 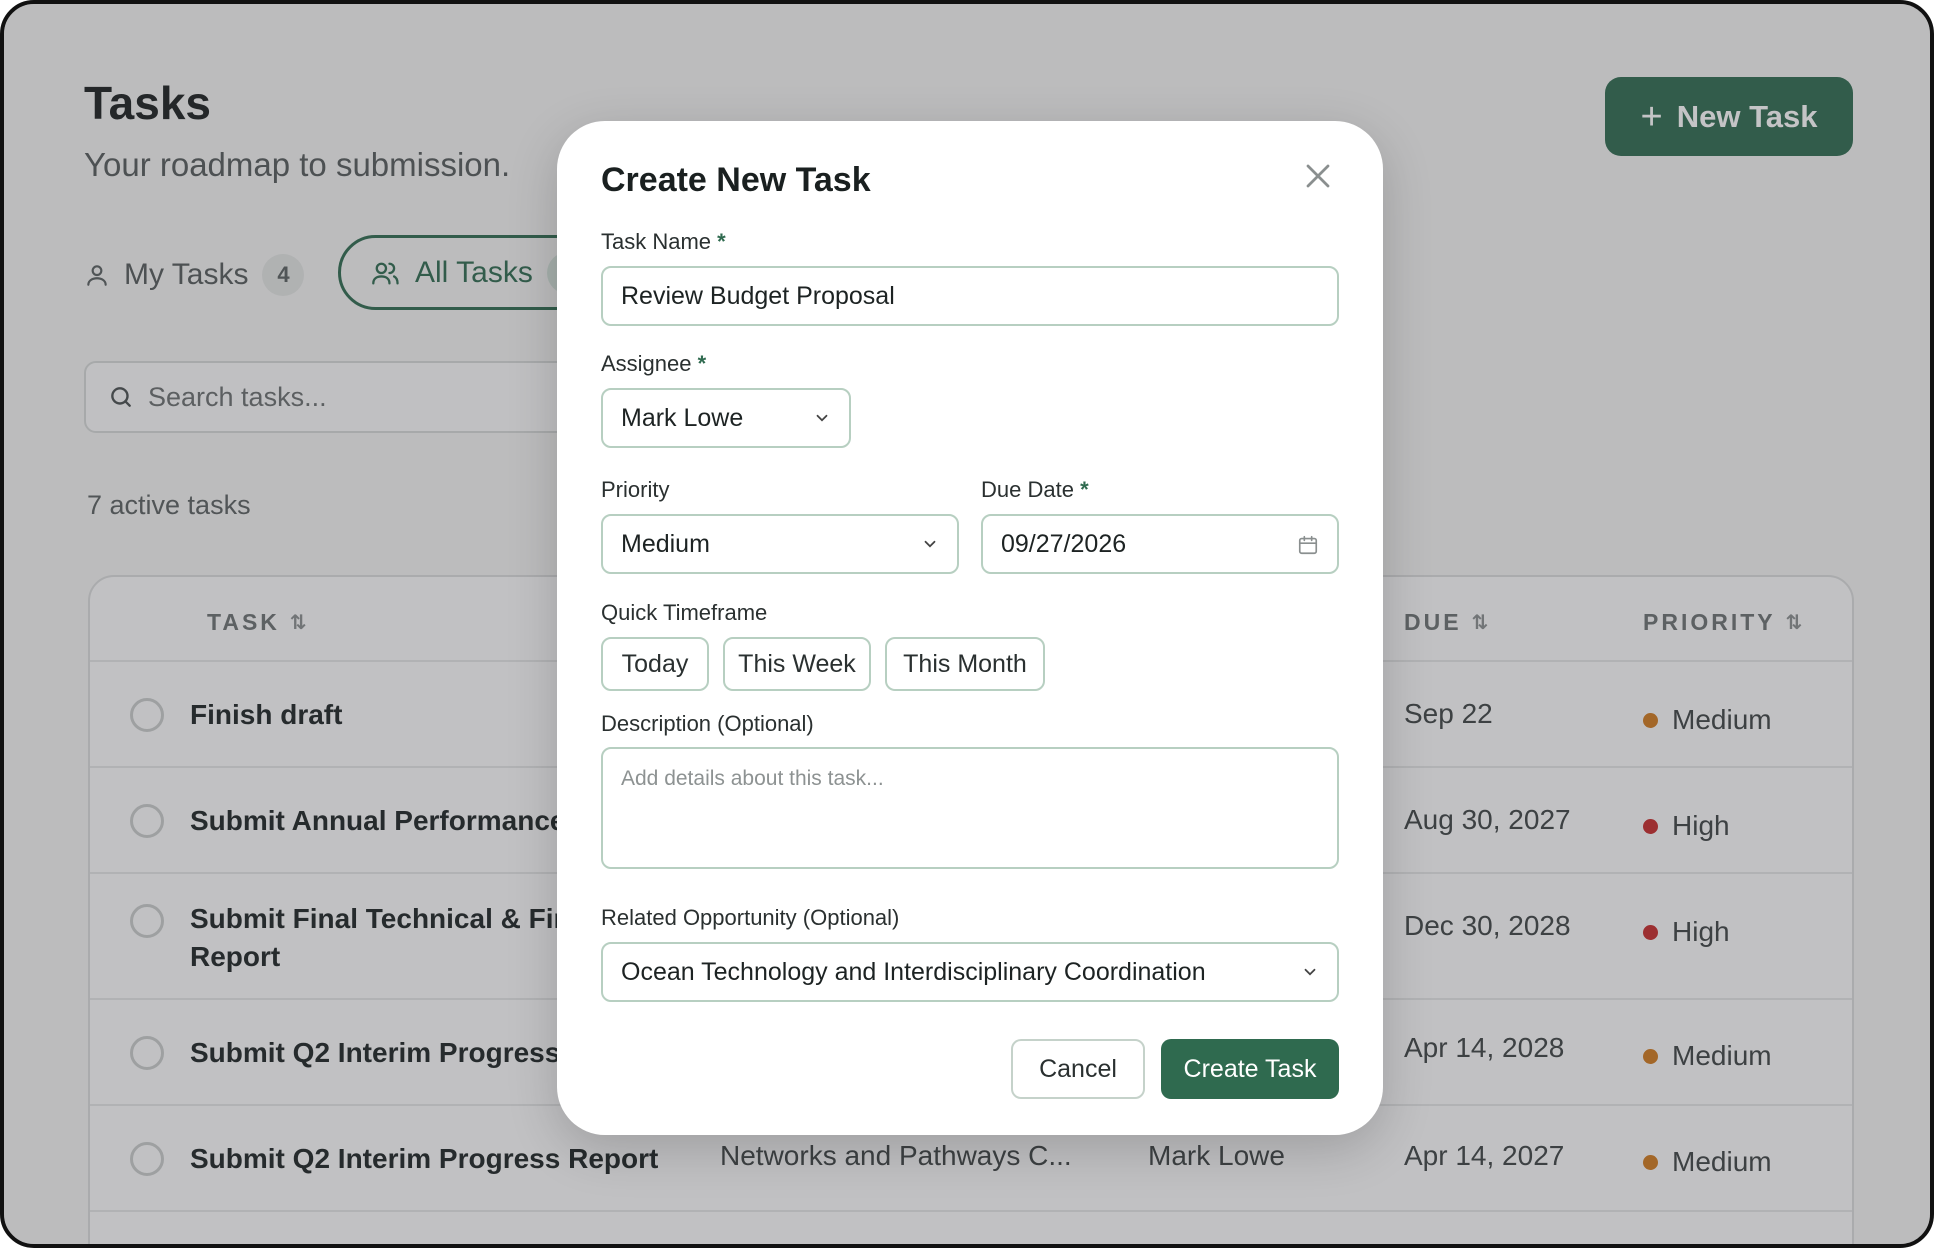 I want to click on task-name-label-text: Task Name, so click(x=656, y=241).